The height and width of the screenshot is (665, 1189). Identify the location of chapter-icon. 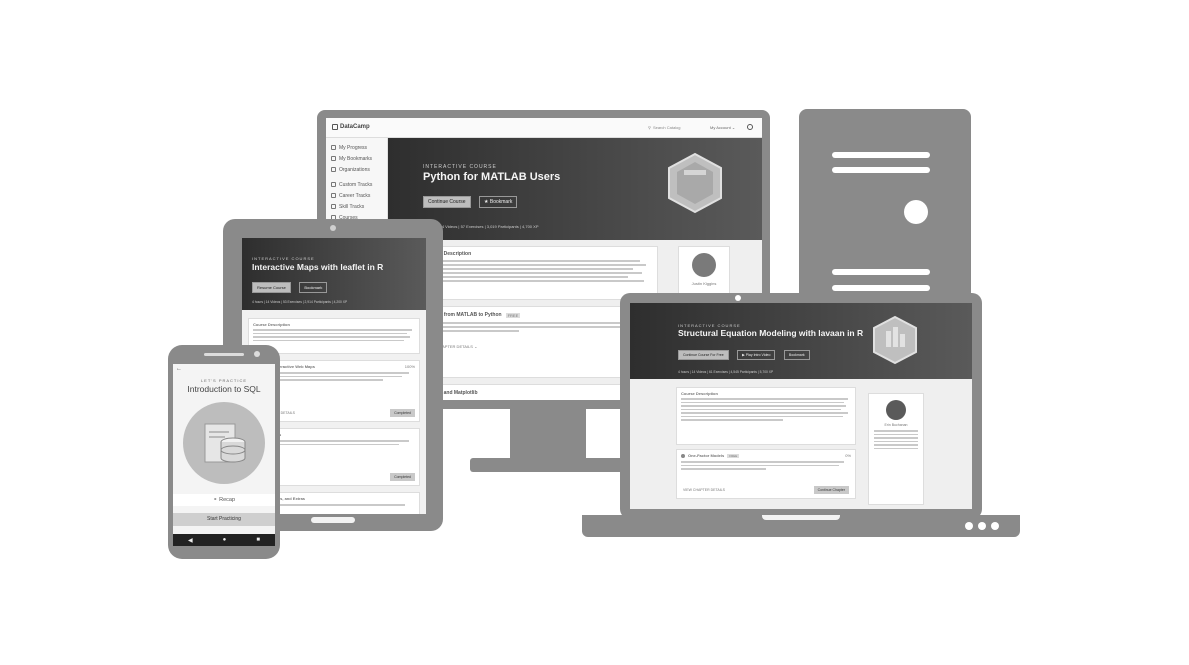
(683, 455).